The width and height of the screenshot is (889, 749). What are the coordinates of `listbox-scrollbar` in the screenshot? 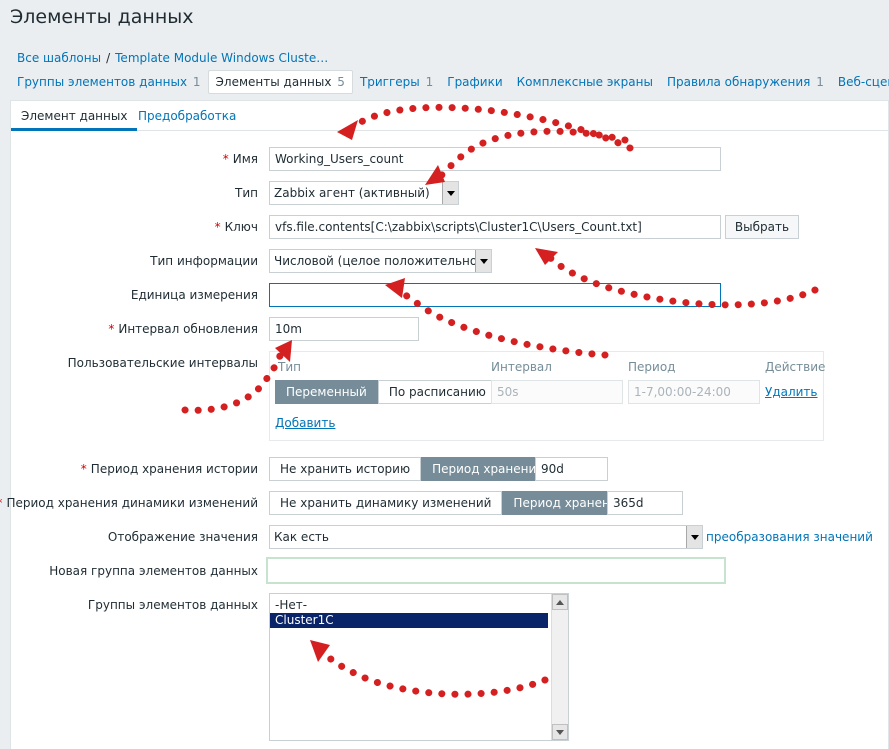 It's located at (559, 667).